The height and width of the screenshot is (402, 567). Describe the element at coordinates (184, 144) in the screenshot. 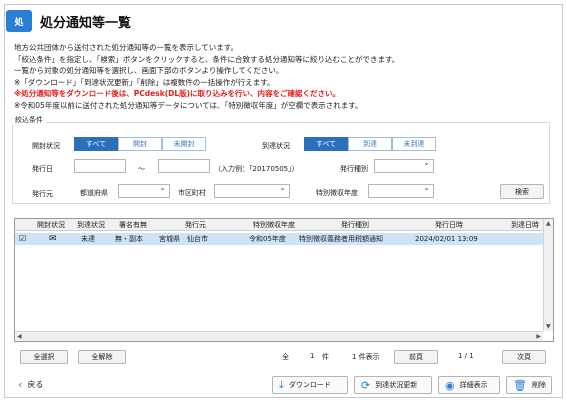

I see `open-status-unopened: 未開封` at that location.